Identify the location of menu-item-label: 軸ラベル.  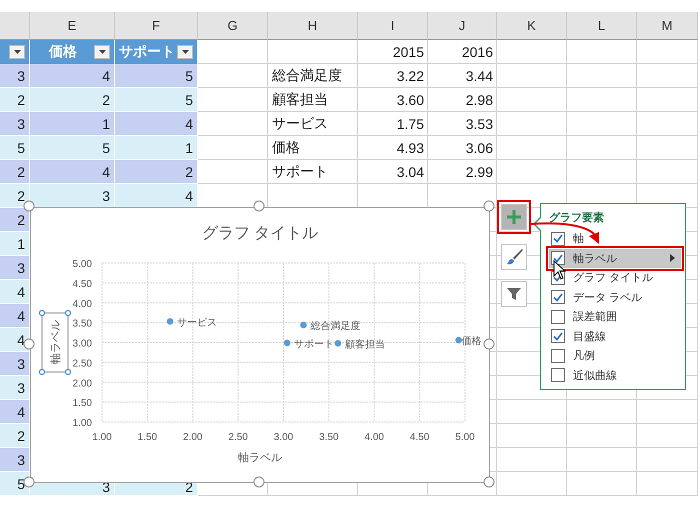
(595, 259).